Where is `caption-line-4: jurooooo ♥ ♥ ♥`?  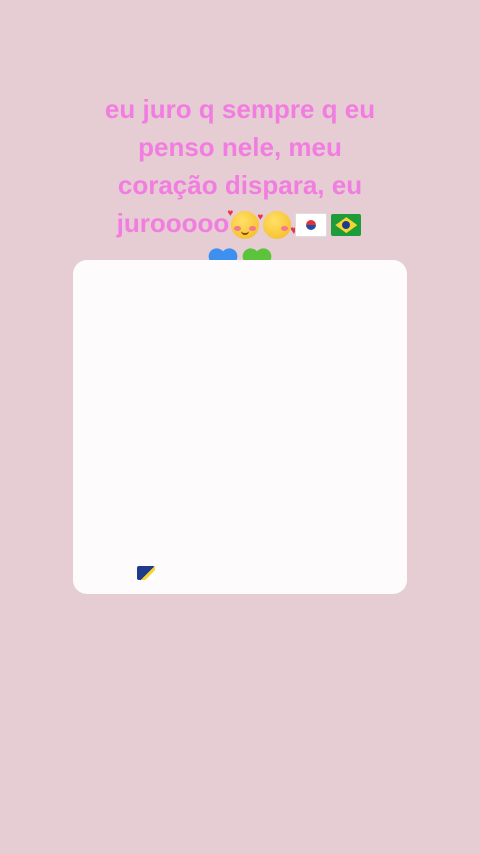
caption-line-4: jurooooo ♥ ♥ ♥ is located at coordinates (240, 223).